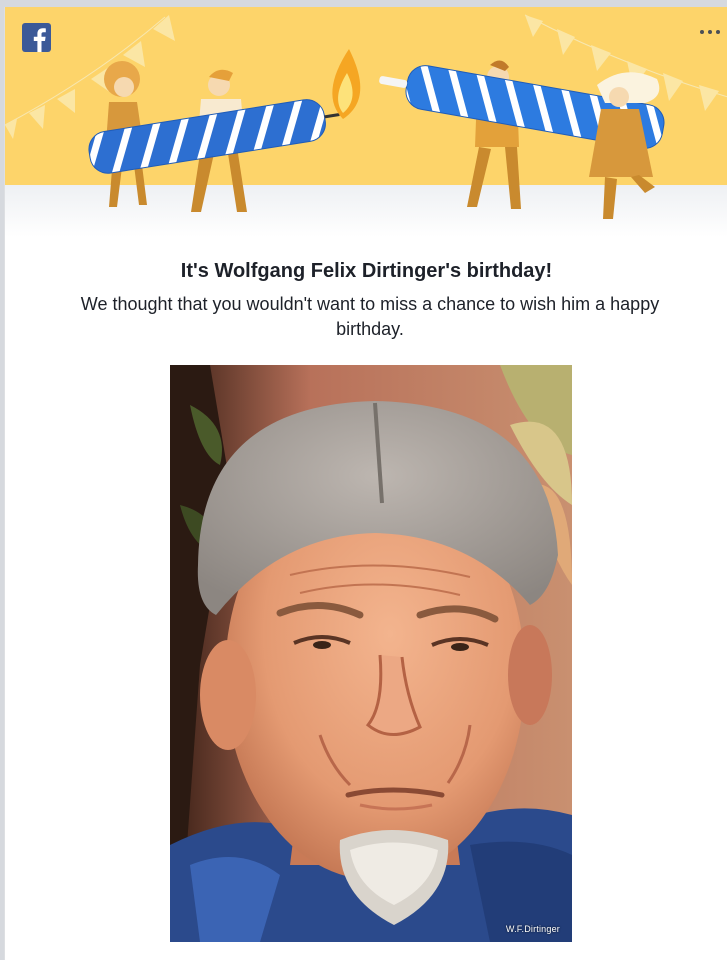  I want to click on facebook-f-icon, so click(39, 40).